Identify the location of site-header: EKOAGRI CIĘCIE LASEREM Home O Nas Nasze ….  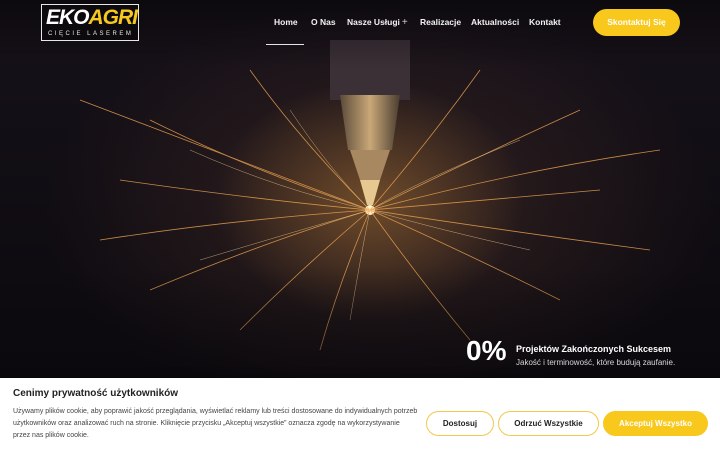
(360, 23).